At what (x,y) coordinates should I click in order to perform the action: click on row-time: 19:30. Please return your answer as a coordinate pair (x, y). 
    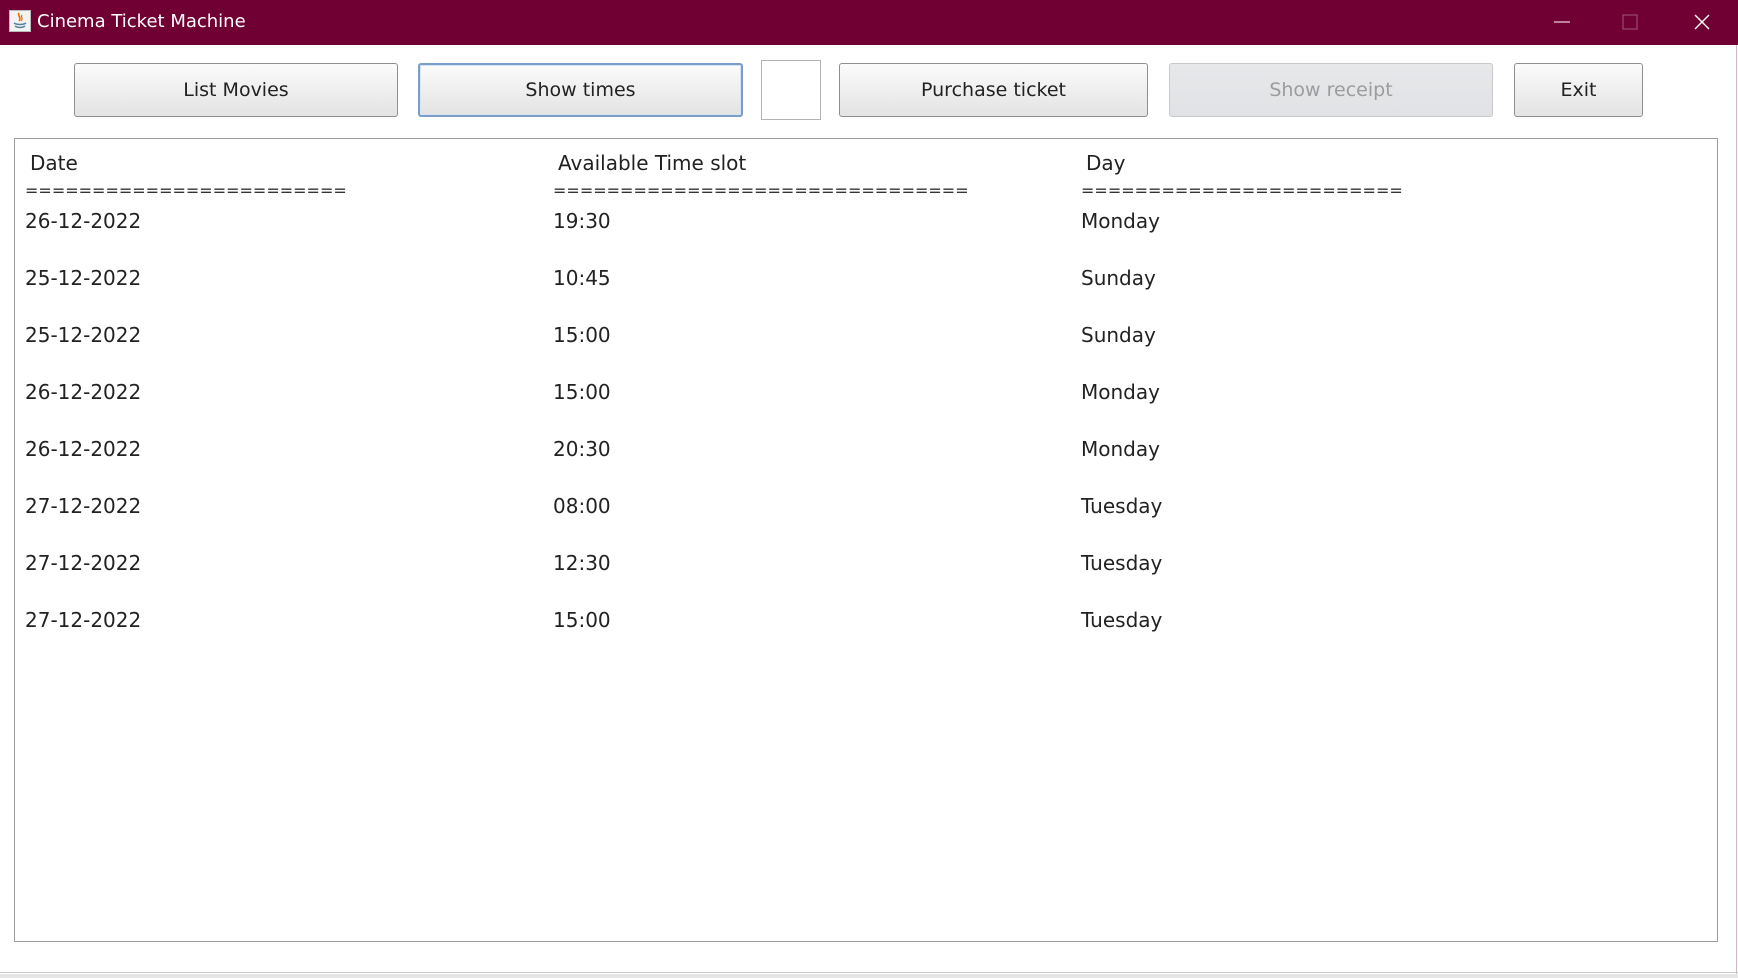
    Looking at the image, I should click on (582, 221).